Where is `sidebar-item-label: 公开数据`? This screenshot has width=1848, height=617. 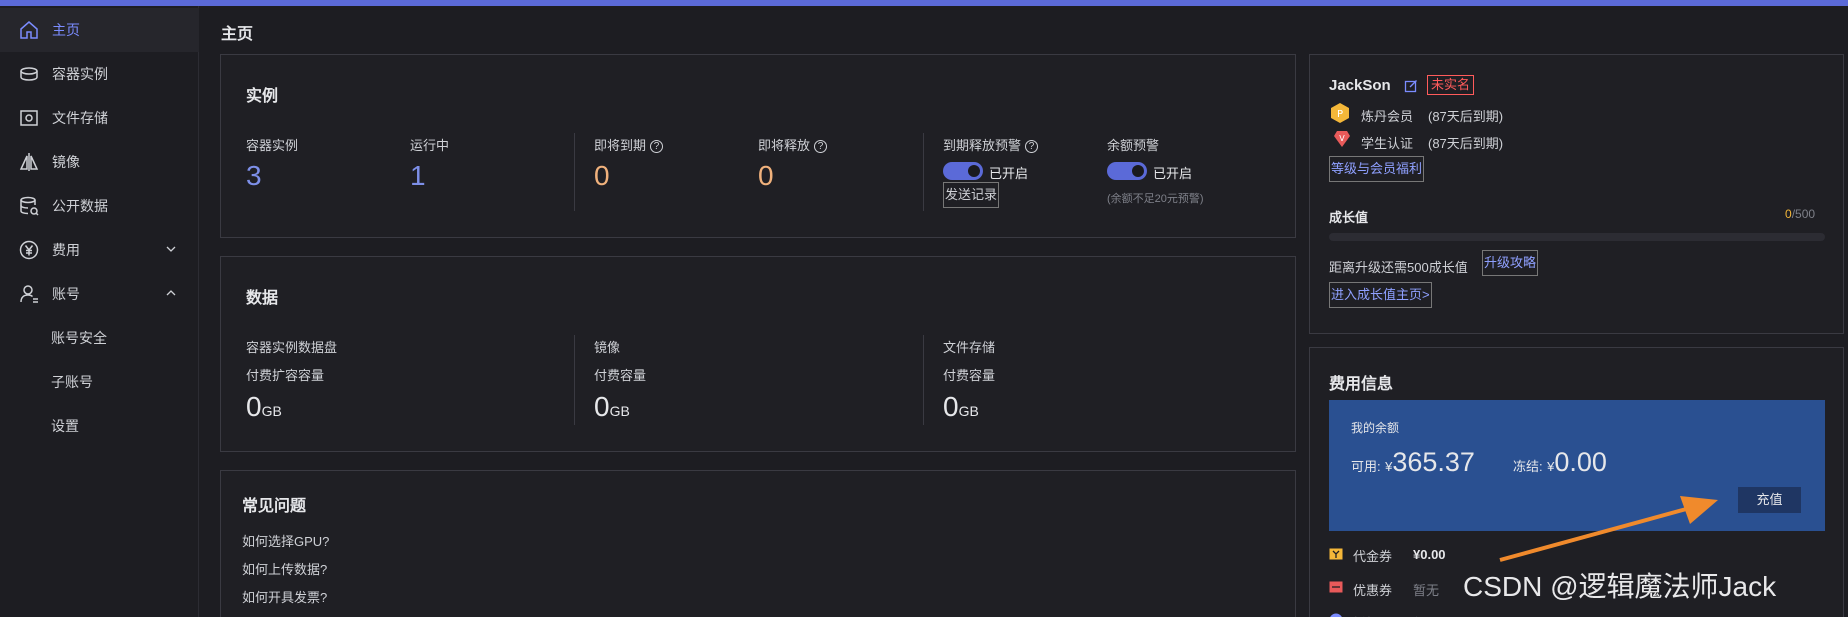 sidebar-item-label: 公开数据 is located at coordinates (80, 206).